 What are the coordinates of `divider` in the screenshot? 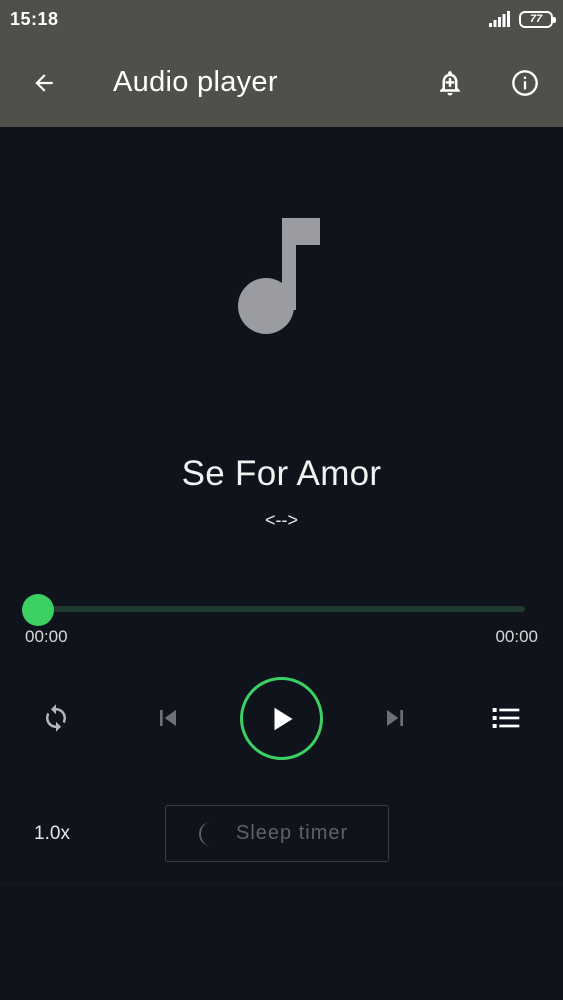 It's located at (281, 884).